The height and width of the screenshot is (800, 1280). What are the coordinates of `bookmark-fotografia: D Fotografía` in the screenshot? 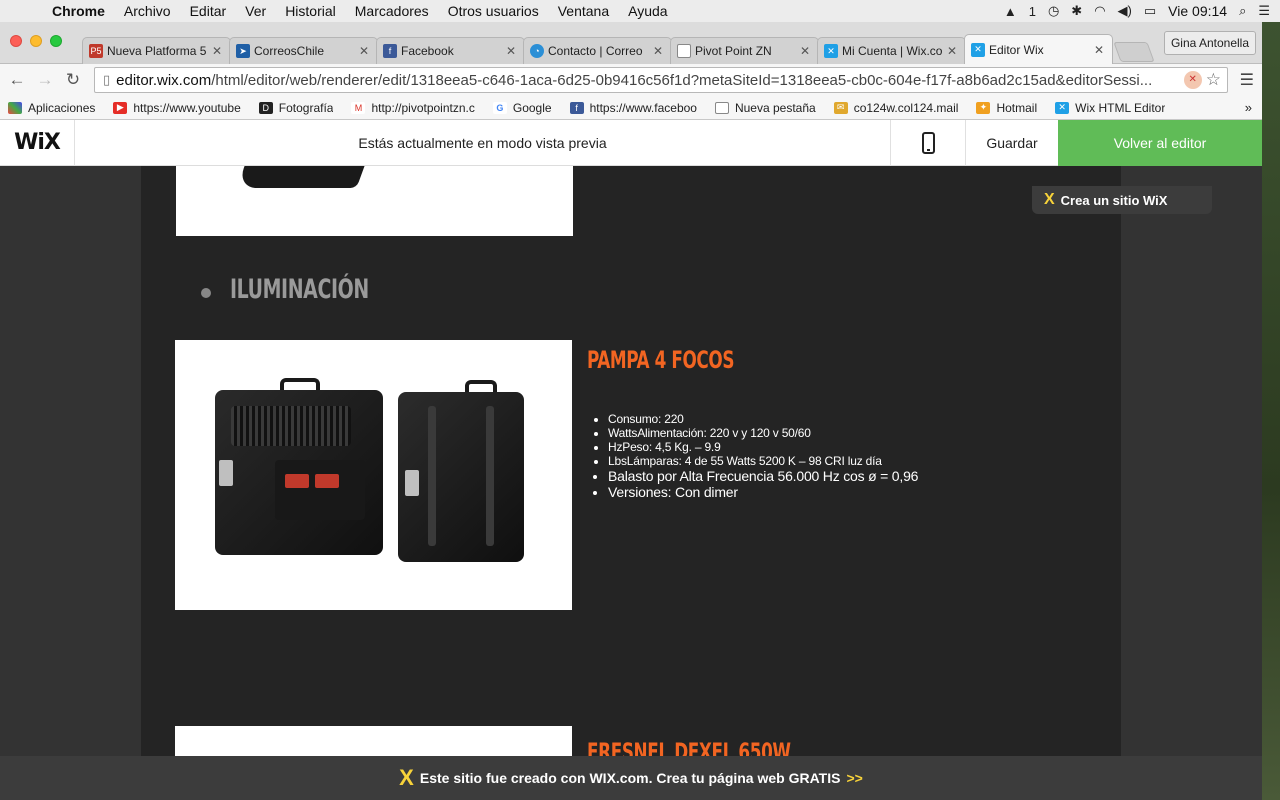 It's located at (296, 107).